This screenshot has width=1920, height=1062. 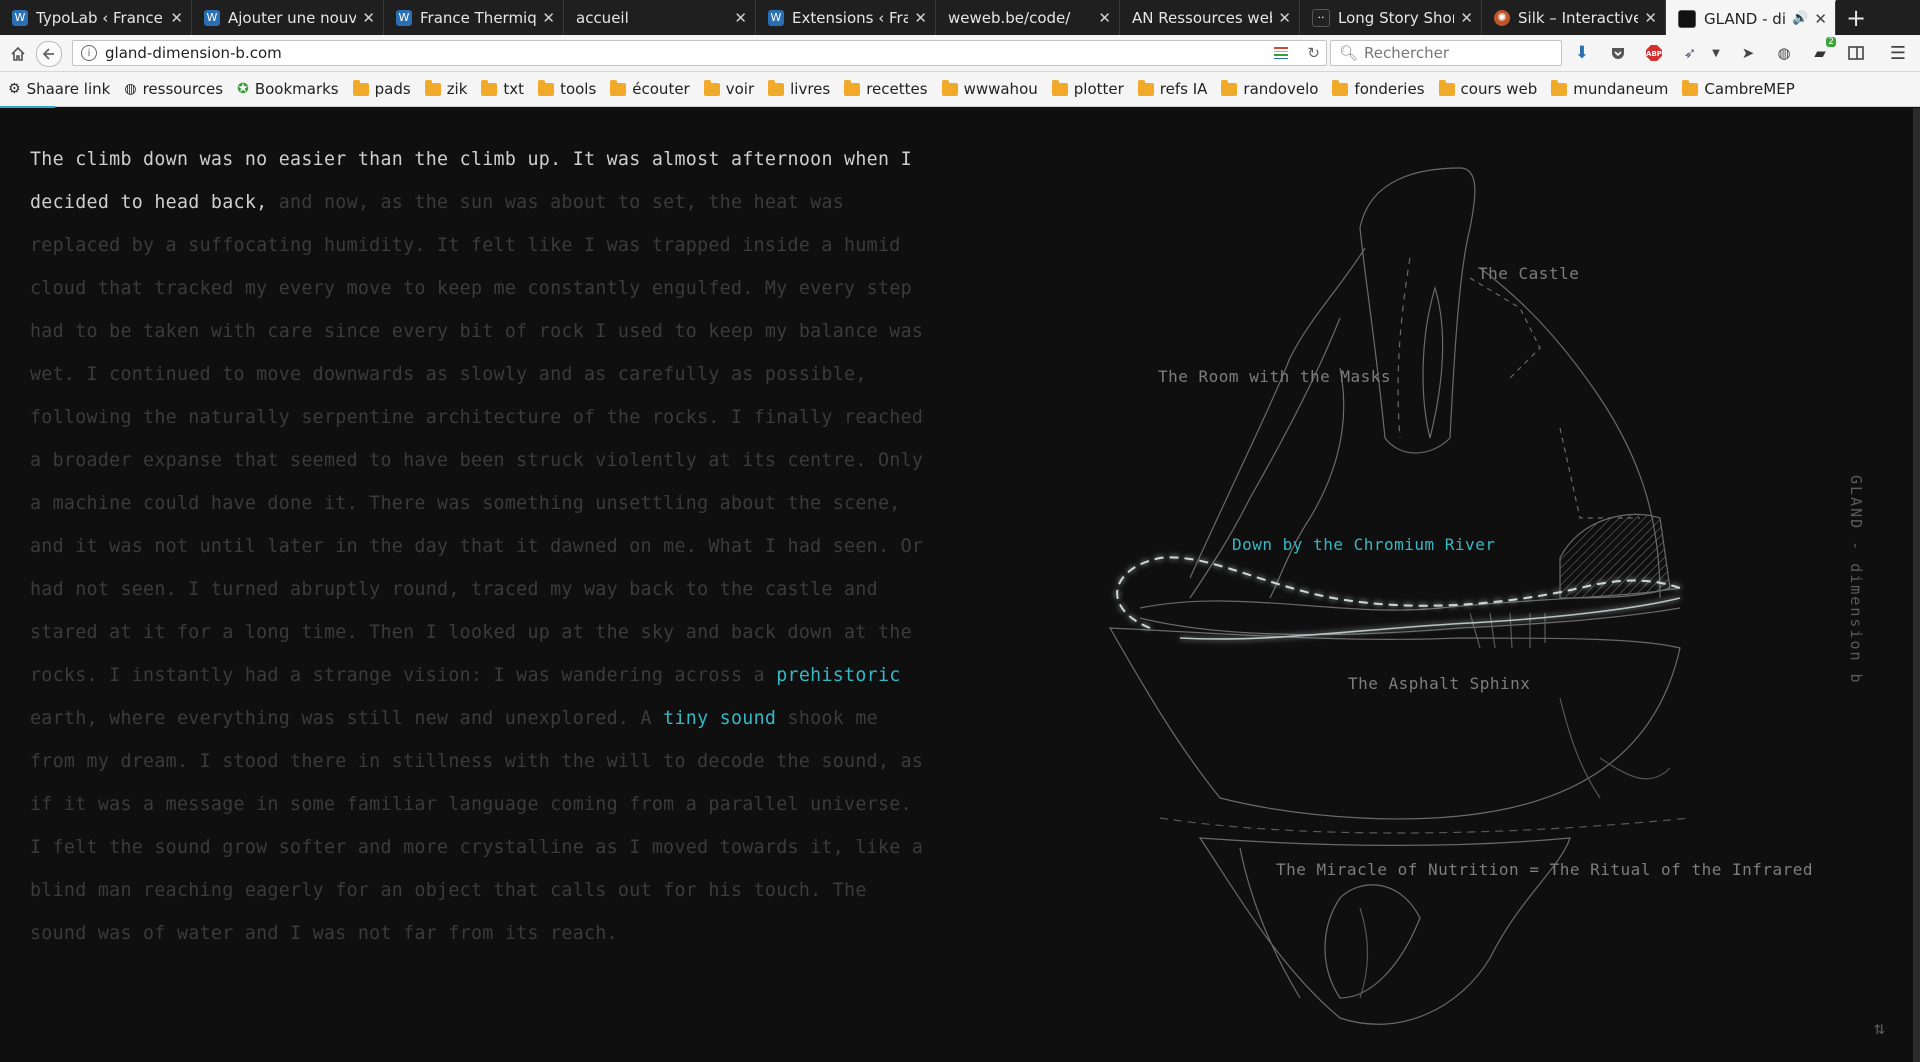 What do you see at coordinates (1898, 53) in the screenshot?
I see `menu-icon: ☰` at bounding box center [1898, 53].